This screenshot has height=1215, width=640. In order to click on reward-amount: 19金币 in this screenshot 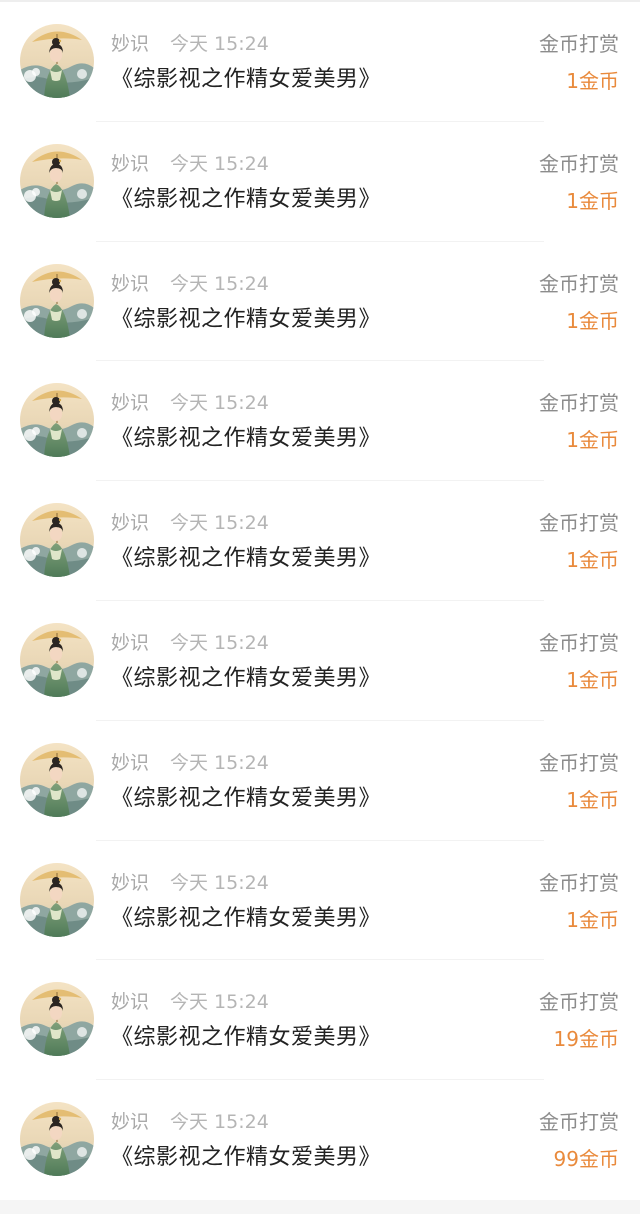, I will do `click(586, 1039)`.